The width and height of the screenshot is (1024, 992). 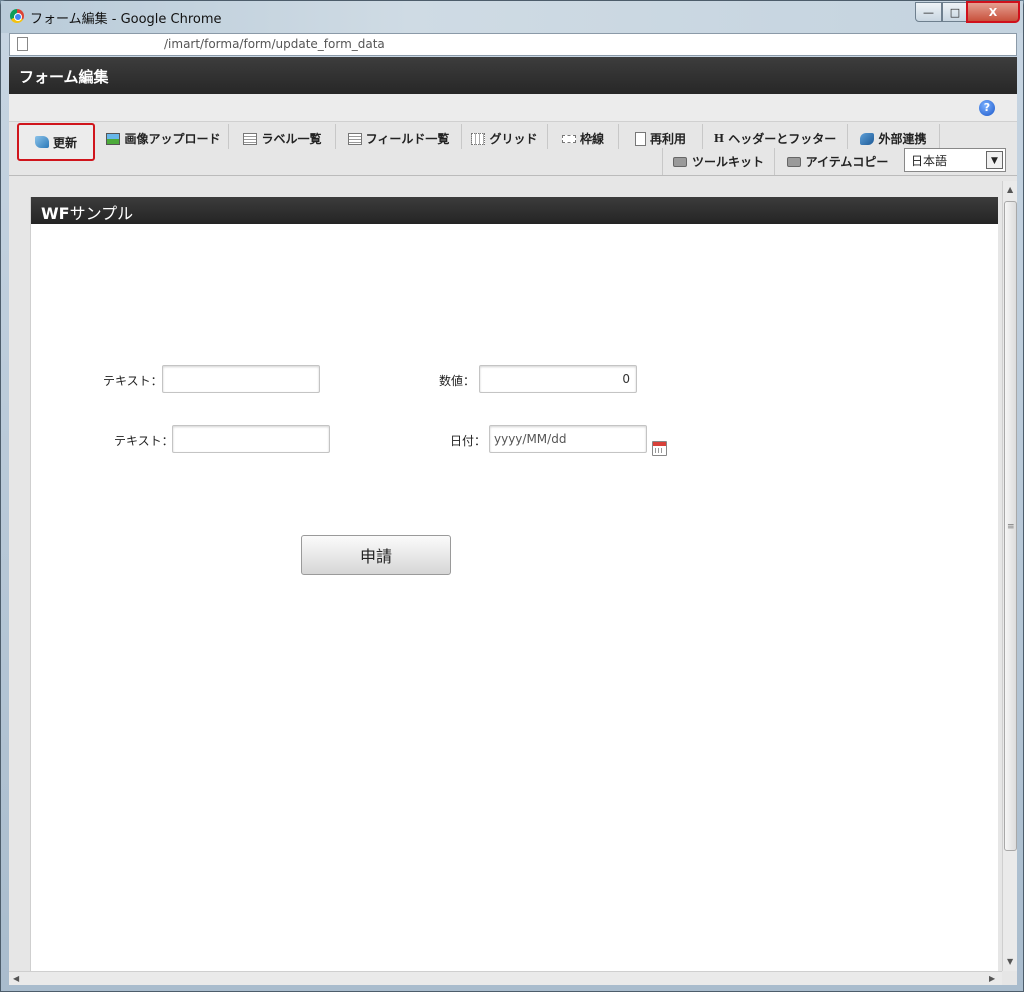 I want to click on header-footer-button: H ヘッダーとフッター, so click(x=775, y=136).